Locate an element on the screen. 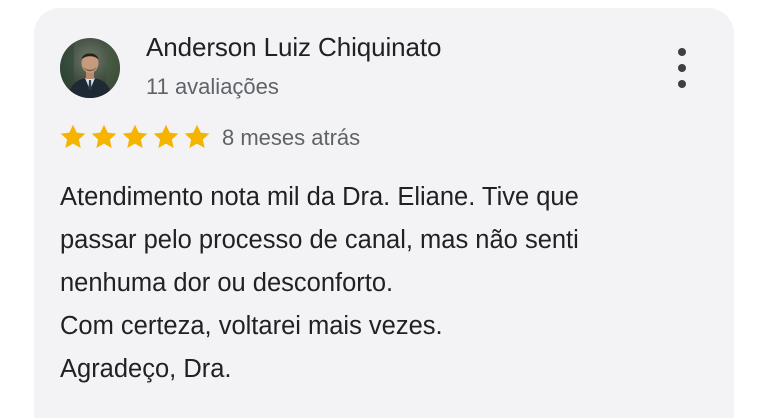 The height and width of the screenshot is (418, 768). star-rating is located at coordinates (135, 137).